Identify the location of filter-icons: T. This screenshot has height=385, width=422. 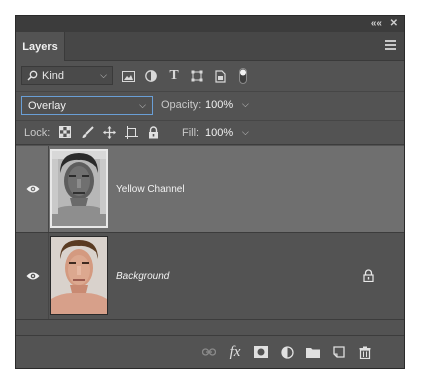
(185, 76).